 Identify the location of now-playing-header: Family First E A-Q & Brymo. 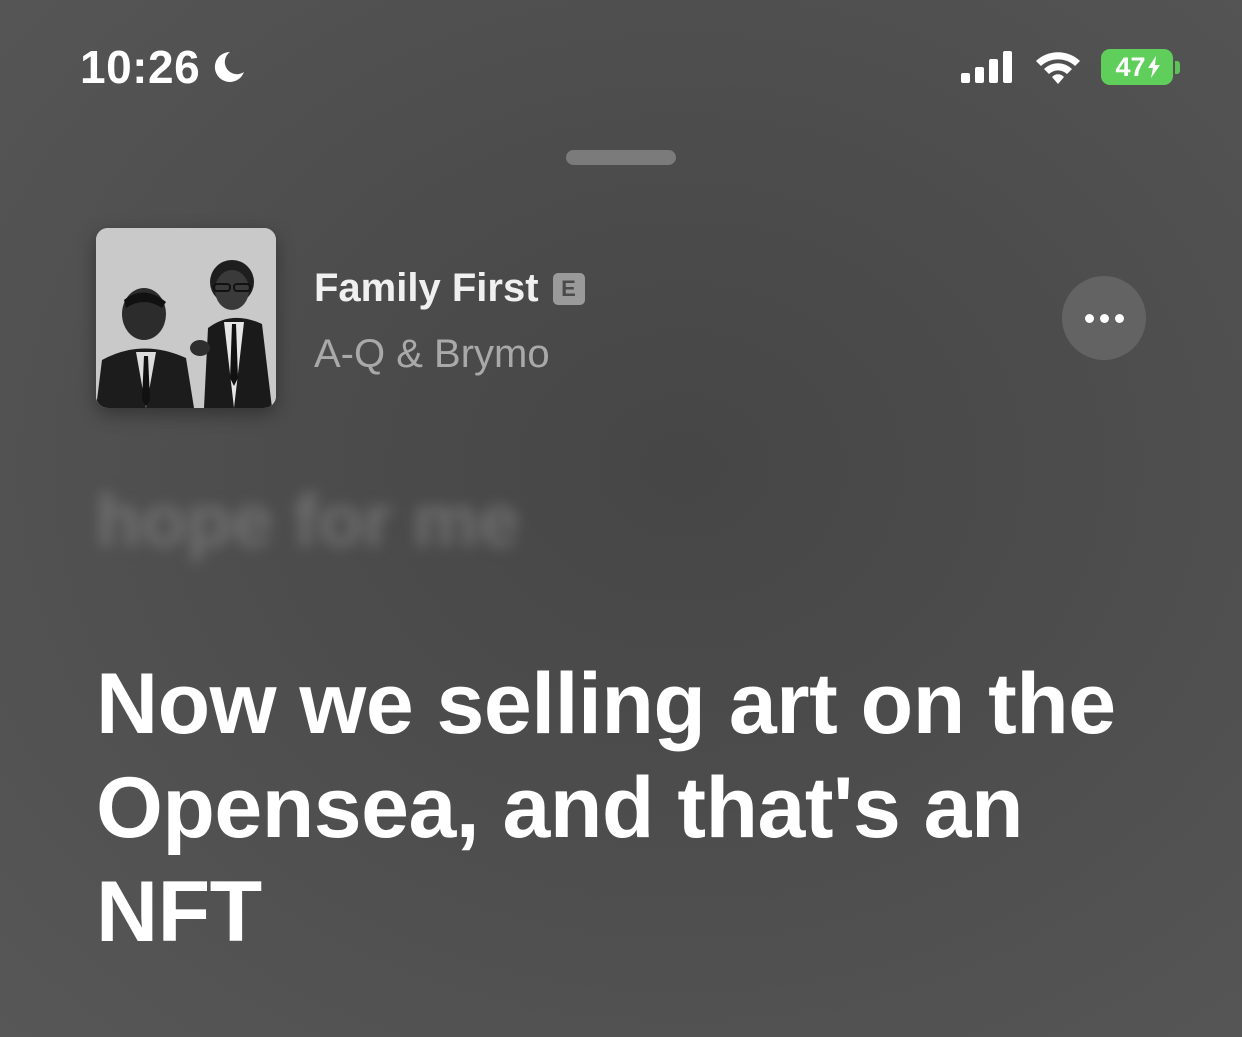
(626, 318).